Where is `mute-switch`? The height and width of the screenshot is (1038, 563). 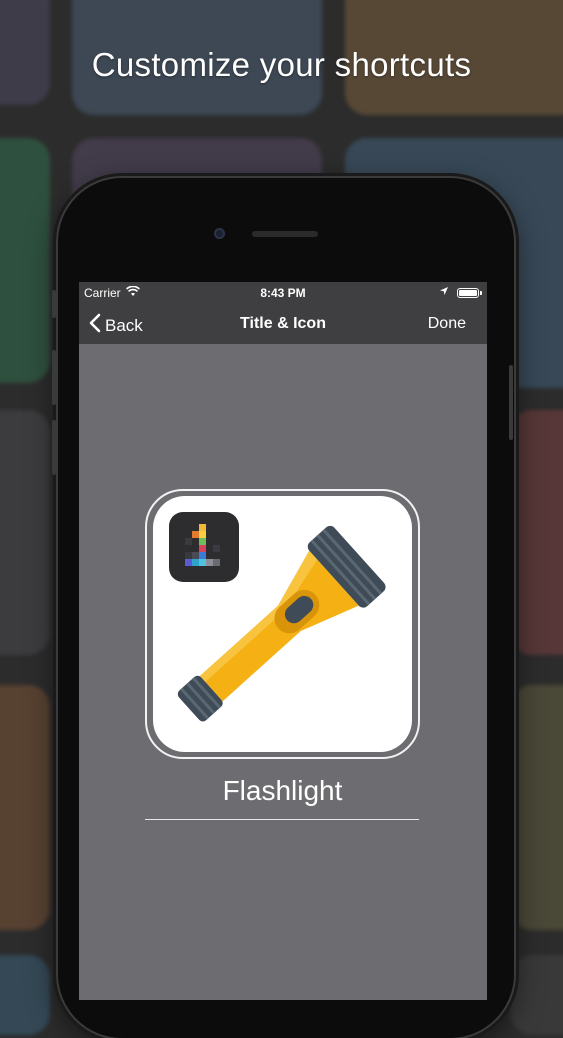
mute-switch is located at coordinates (54, 304).